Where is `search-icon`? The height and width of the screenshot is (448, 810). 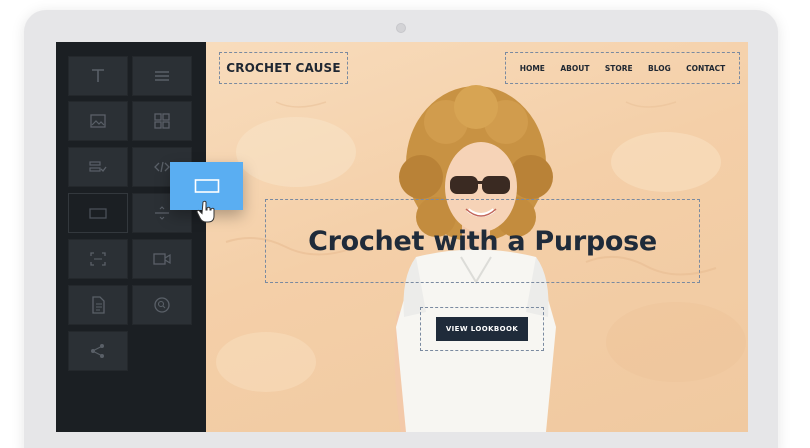 search-icon is located at coordinates (162, 305).